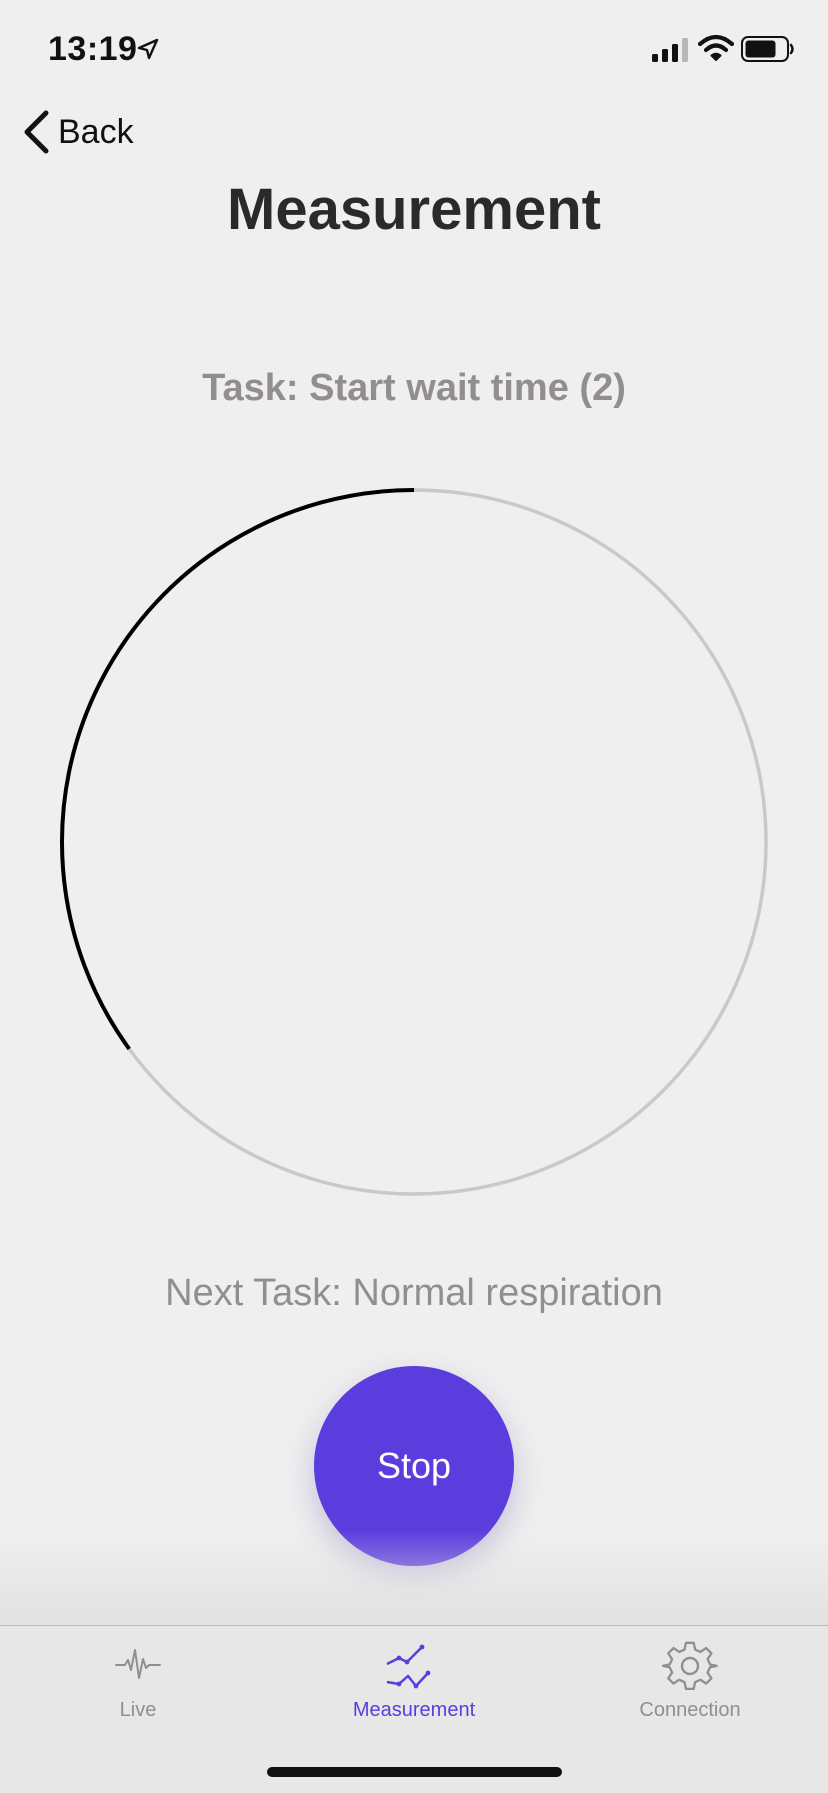  I want to click on back-button: Back, so click(78, 132).